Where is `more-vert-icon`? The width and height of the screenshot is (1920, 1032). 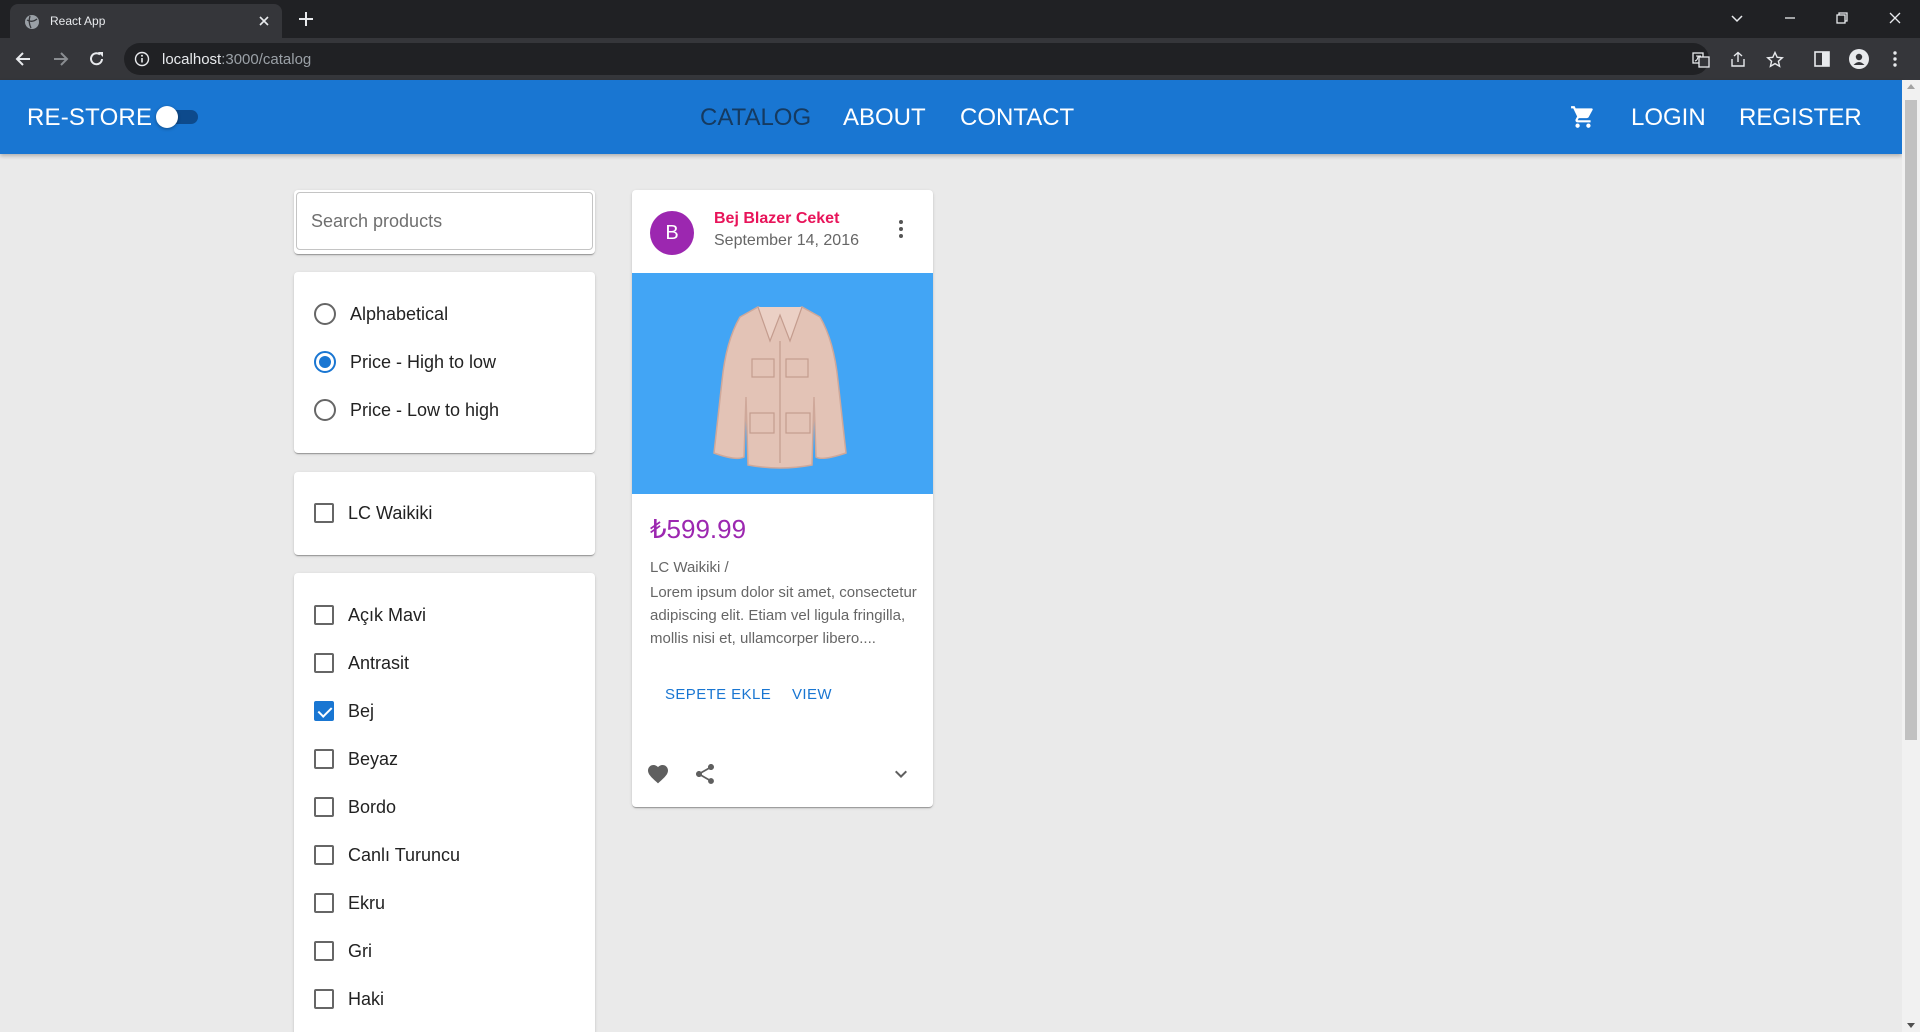
more-vert-icon is located at coordinates (901, 229).